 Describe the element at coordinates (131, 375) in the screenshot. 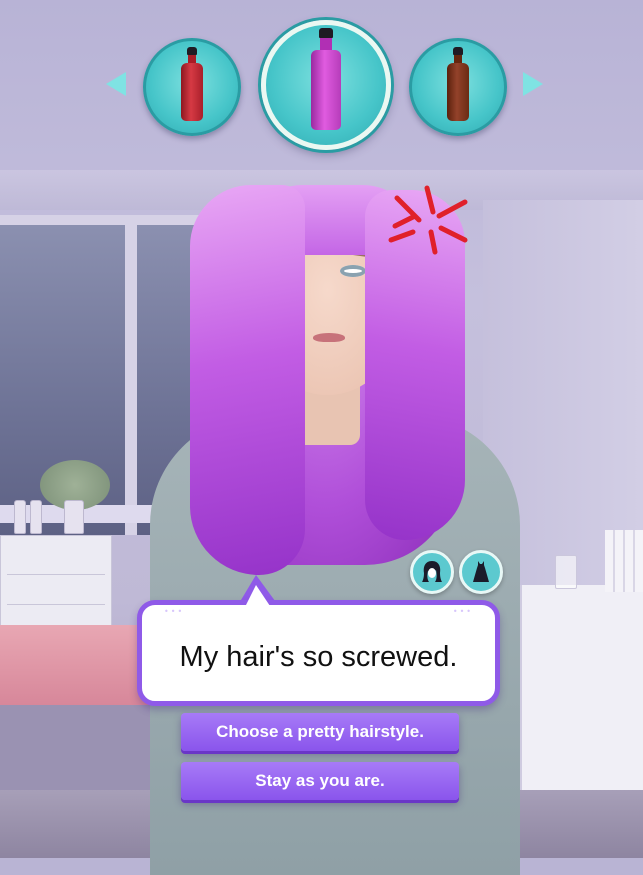

I see `window-frame` at that location.